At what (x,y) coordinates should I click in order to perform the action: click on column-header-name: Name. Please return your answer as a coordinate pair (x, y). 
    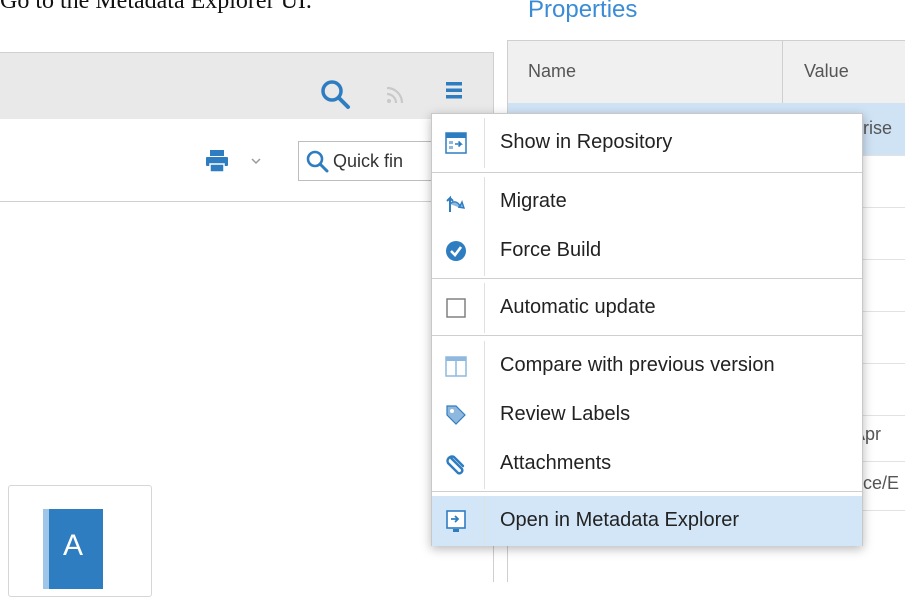
    Looking at the image, I should click on (552, 71).